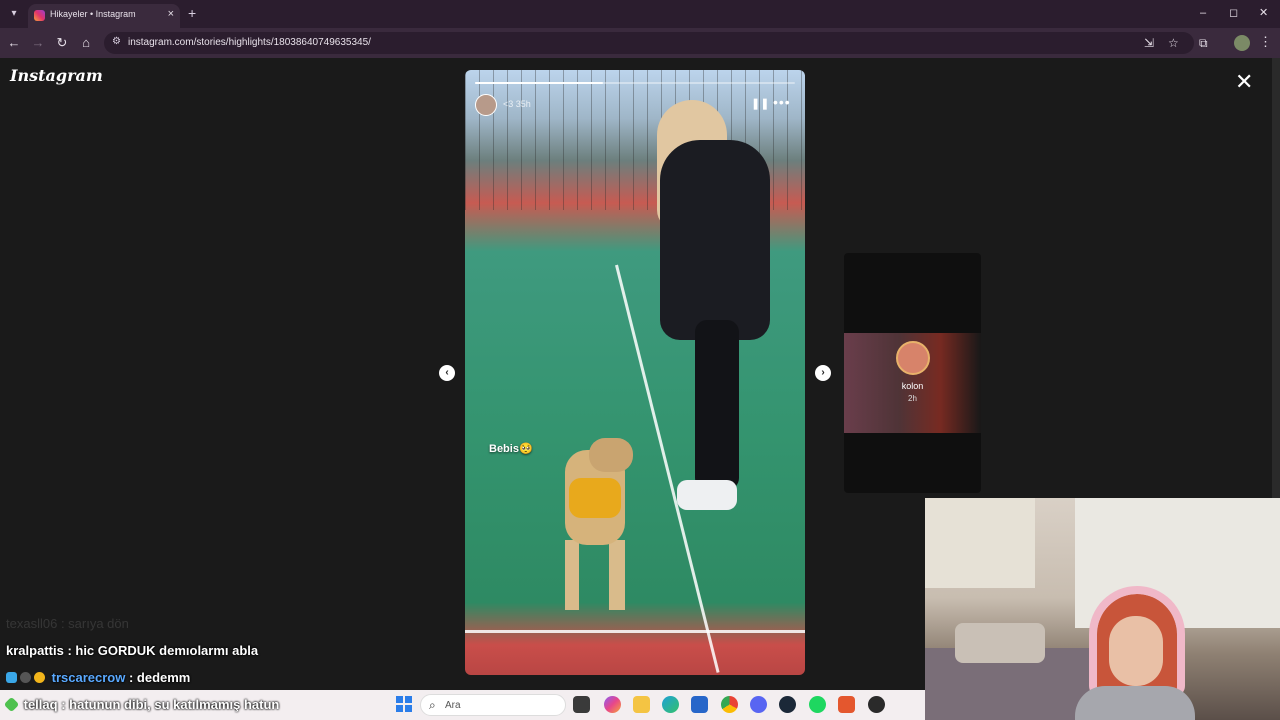 This screenshot has width=1280, height=720. Describe the element at coordinates (88, 677) in the screenshot. I see `chat-username: trscarecrow` at that location.